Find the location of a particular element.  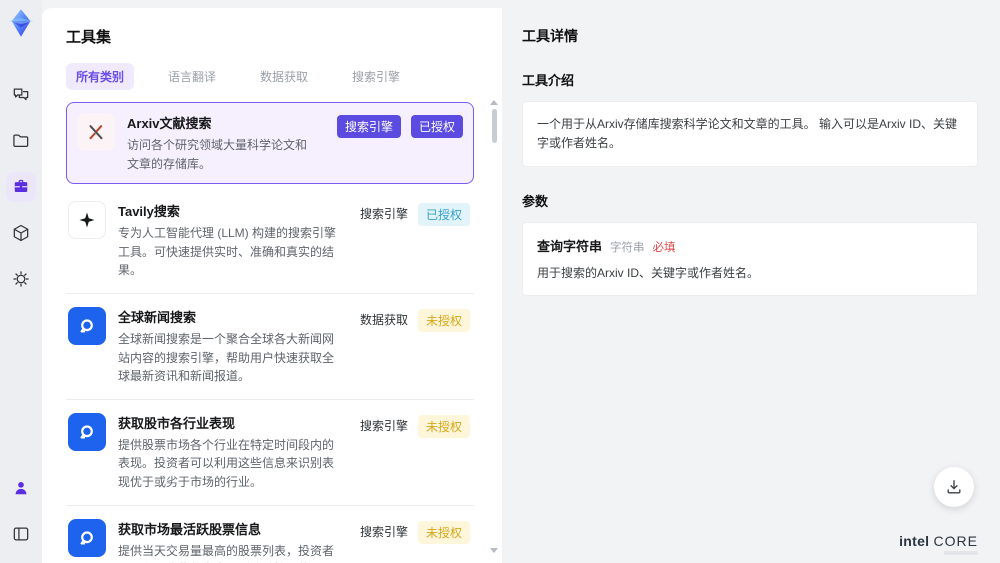

tool-title: 全球新闻搜索 is located at coordinates (157, 317).